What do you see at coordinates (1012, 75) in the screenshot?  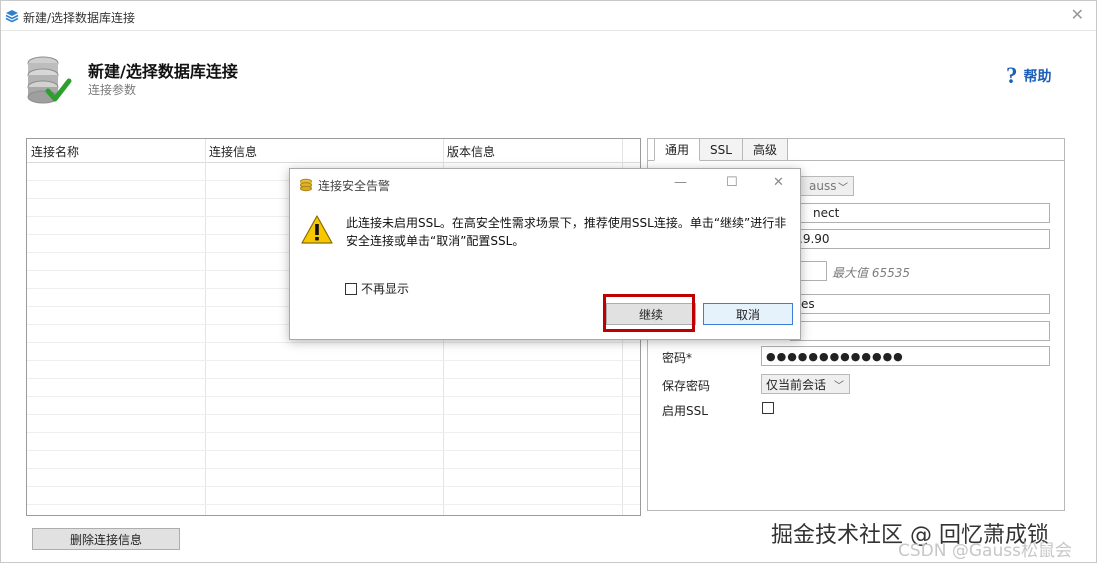 I see `help-question-icon: ?` at bounding box center [1012, 75].